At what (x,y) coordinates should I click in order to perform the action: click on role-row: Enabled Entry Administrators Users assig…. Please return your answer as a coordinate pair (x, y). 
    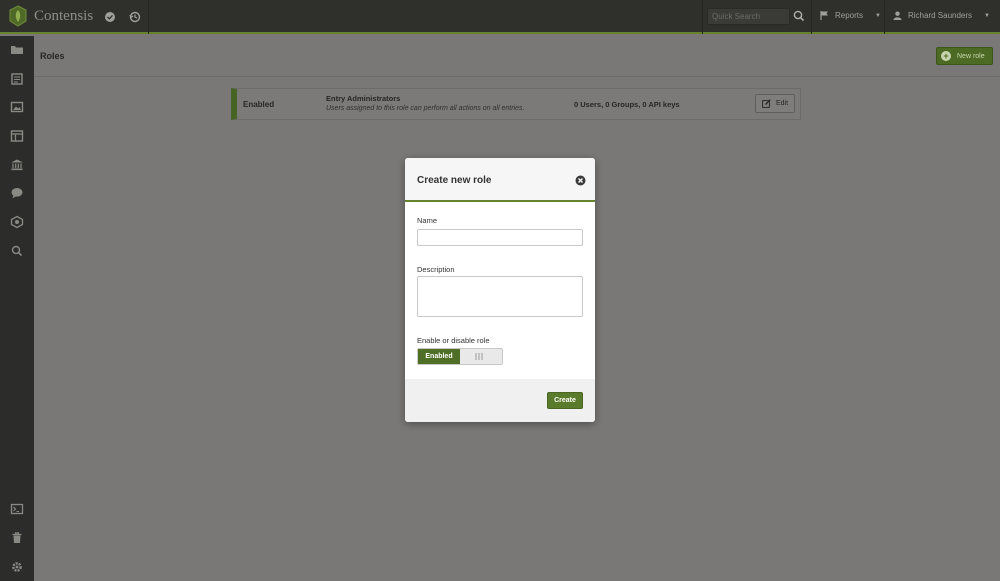
    Looking at the image, I should click on (516, 104).